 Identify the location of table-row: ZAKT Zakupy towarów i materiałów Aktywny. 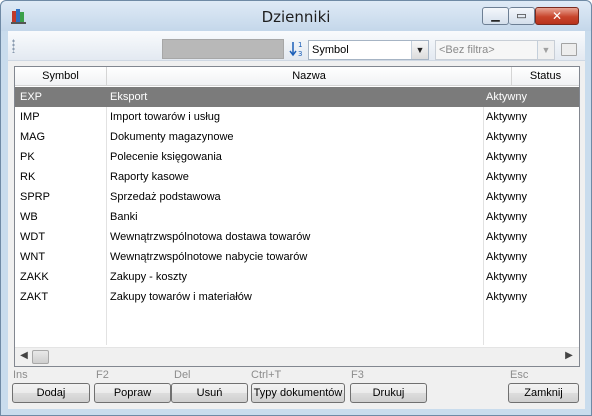
(297, 297).